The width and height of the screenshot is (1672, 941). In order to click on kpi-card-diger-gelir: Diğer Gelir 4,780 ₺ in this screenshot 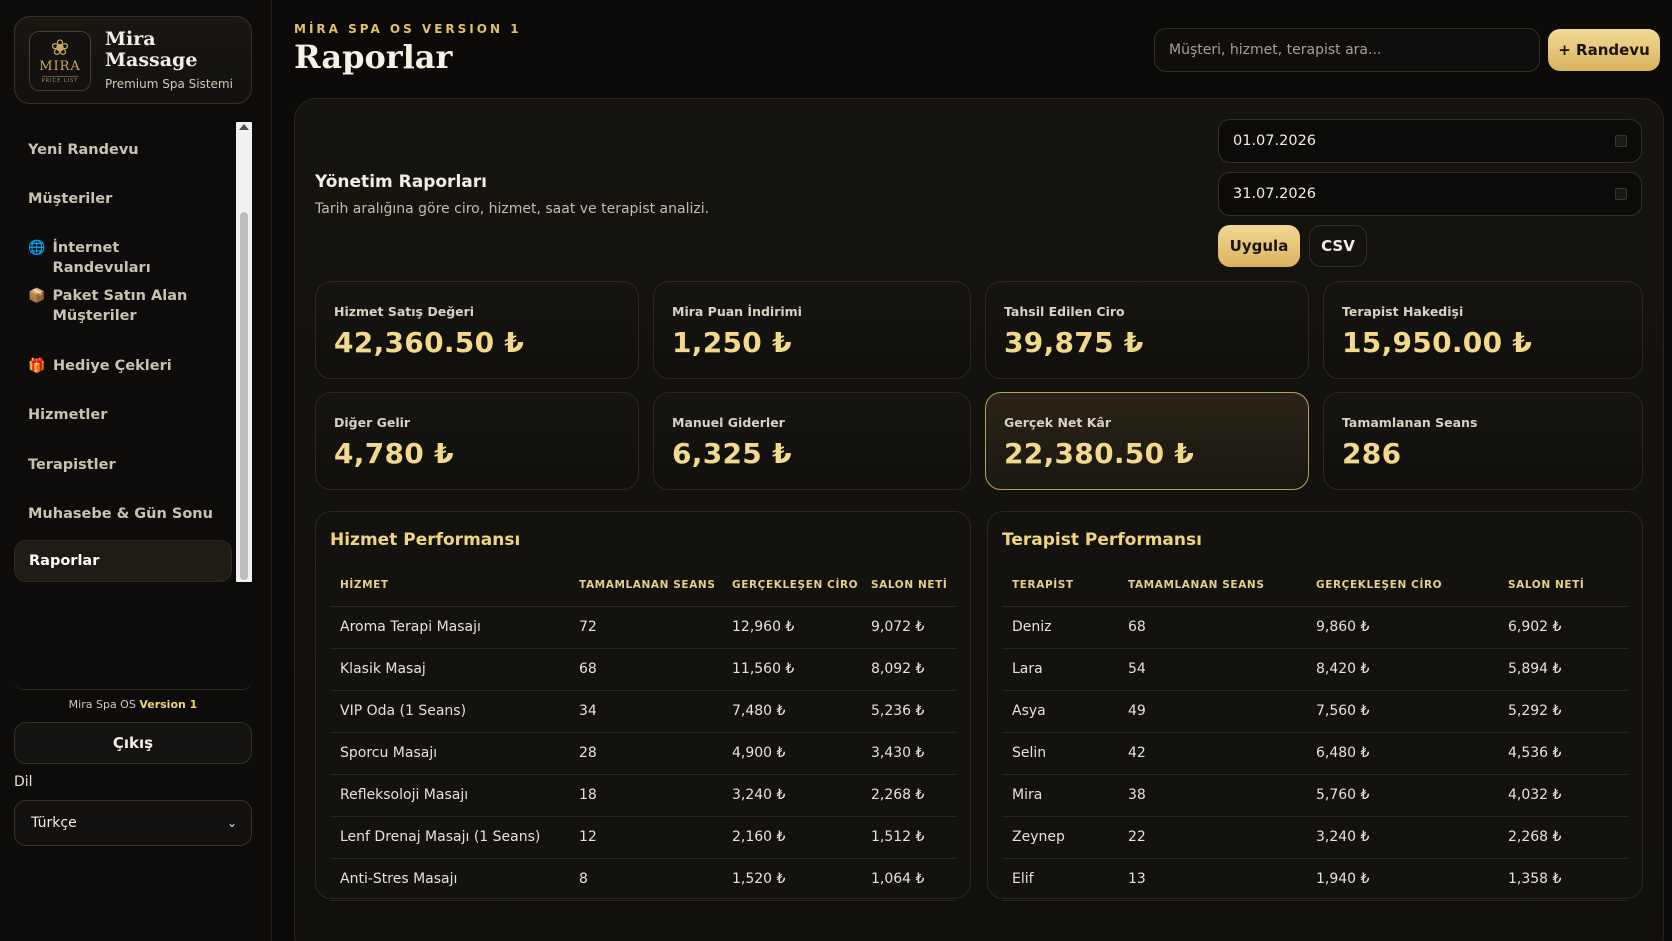, I will do `click(477, 441)`.